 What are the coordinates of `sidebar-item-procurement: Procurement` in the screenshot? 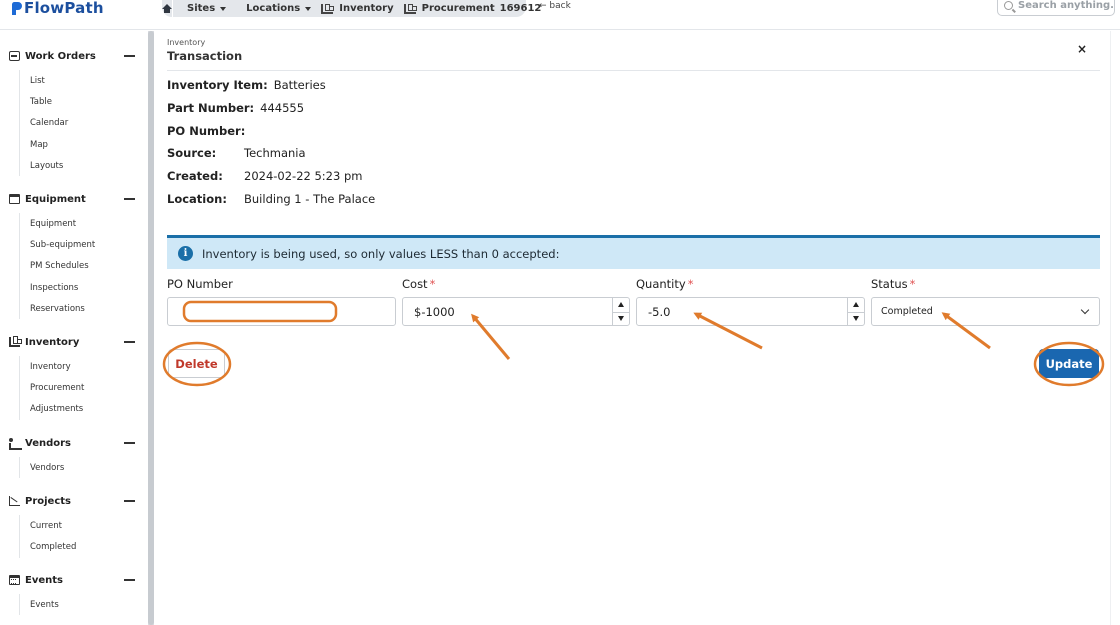 It's located at (83, 387).